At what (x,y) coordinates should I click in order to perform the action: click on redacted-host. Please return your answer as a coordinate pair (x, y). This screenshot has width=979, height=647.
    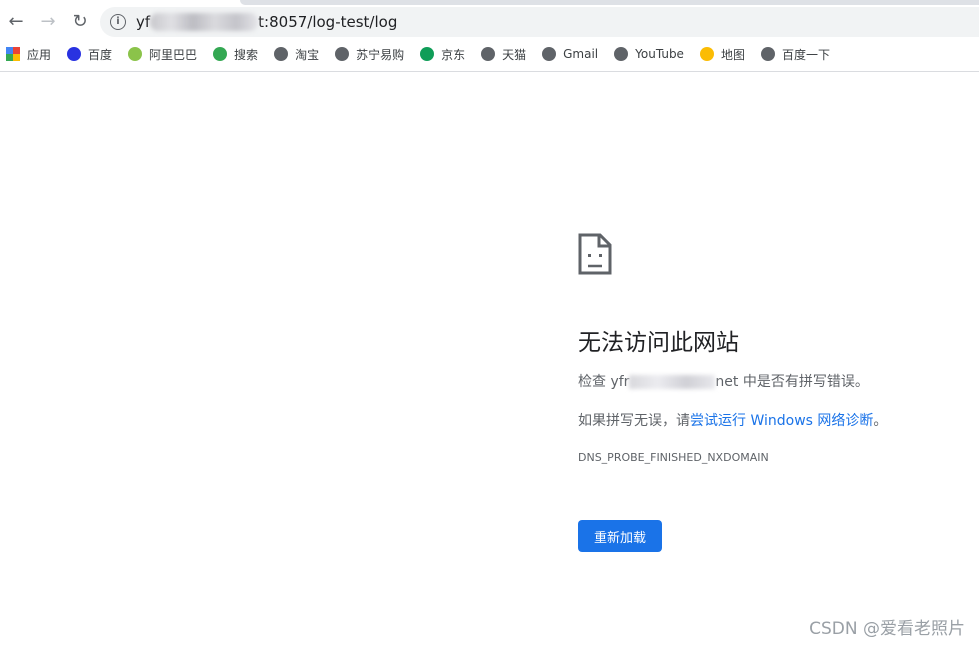
    Looking at the image, I should click on (204, 22).